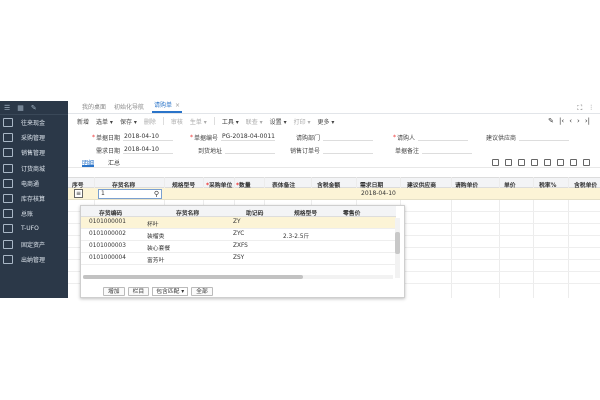 The height and width of the screenshot is (400, 600). I want to click on close-icon: ×, so click(177, 105).